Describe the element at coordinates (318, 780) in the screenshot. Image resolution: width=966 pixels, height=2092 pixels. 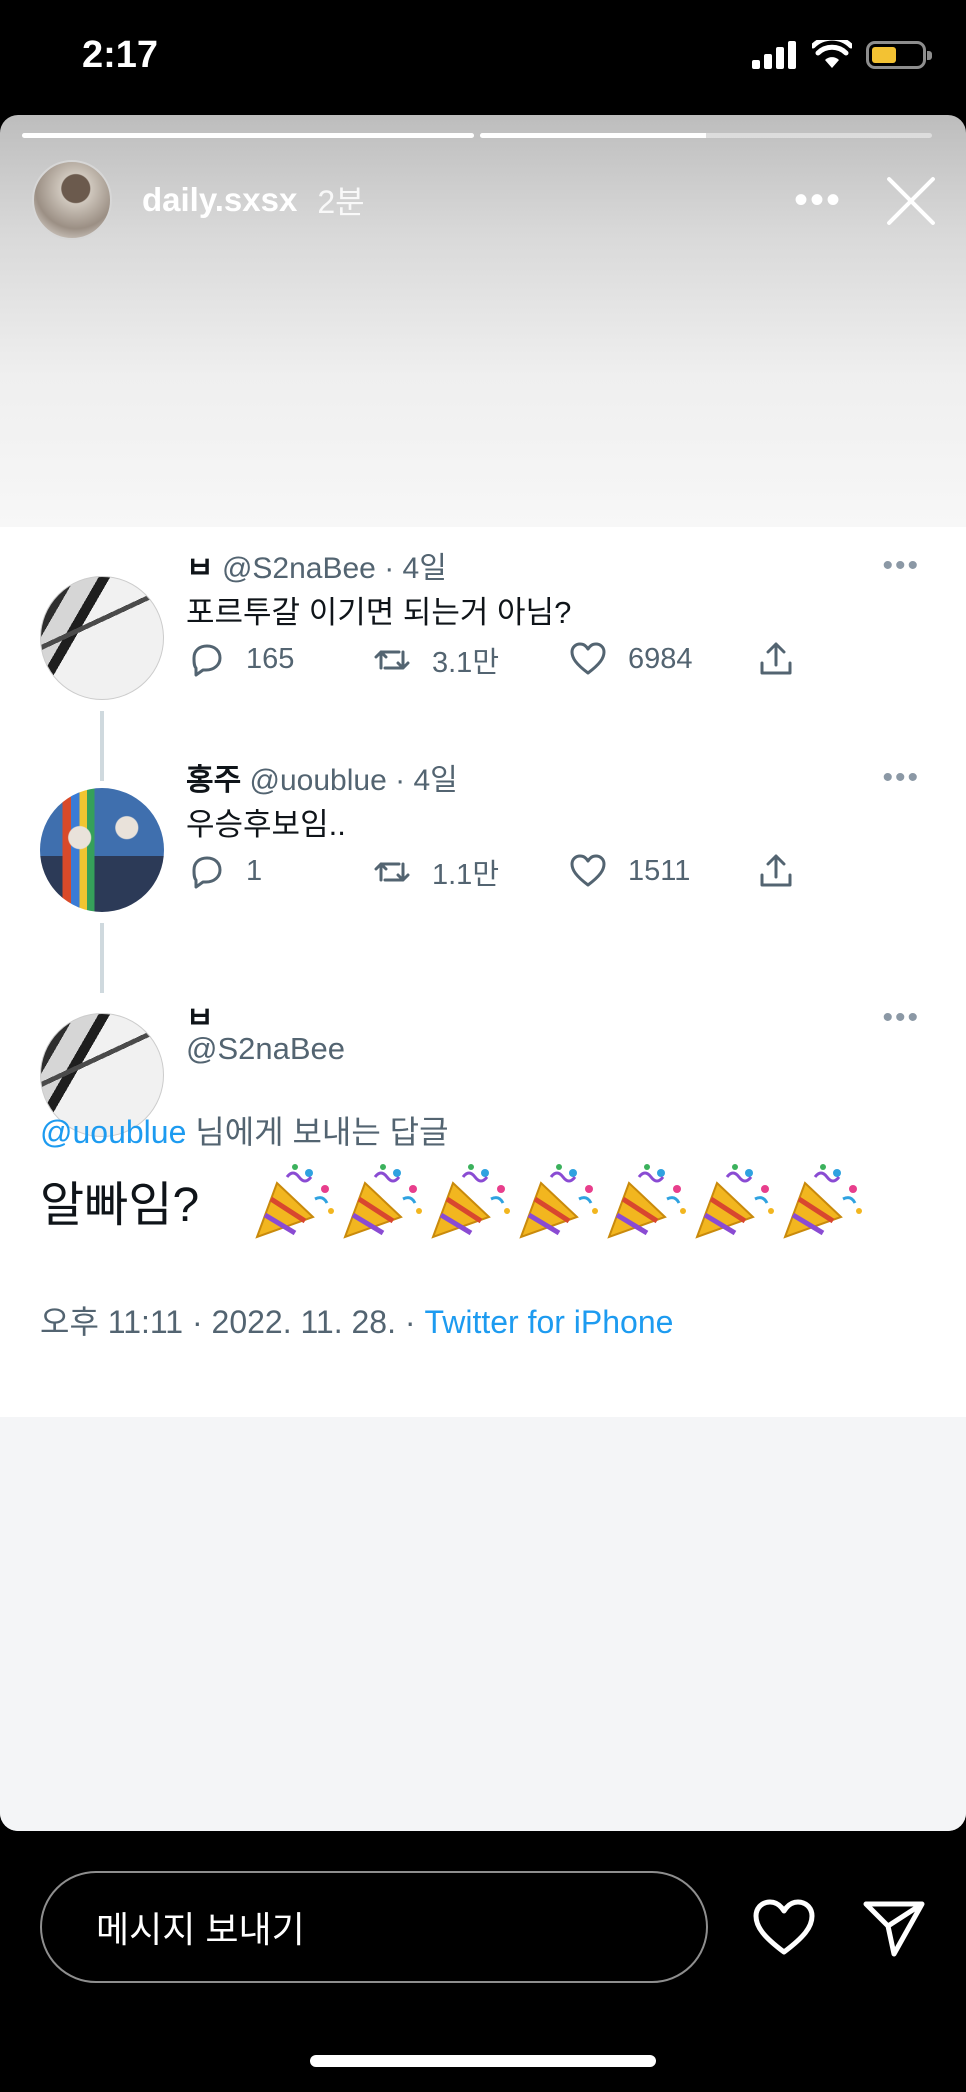
I see `tweet-handle: @uoublue` at that location.